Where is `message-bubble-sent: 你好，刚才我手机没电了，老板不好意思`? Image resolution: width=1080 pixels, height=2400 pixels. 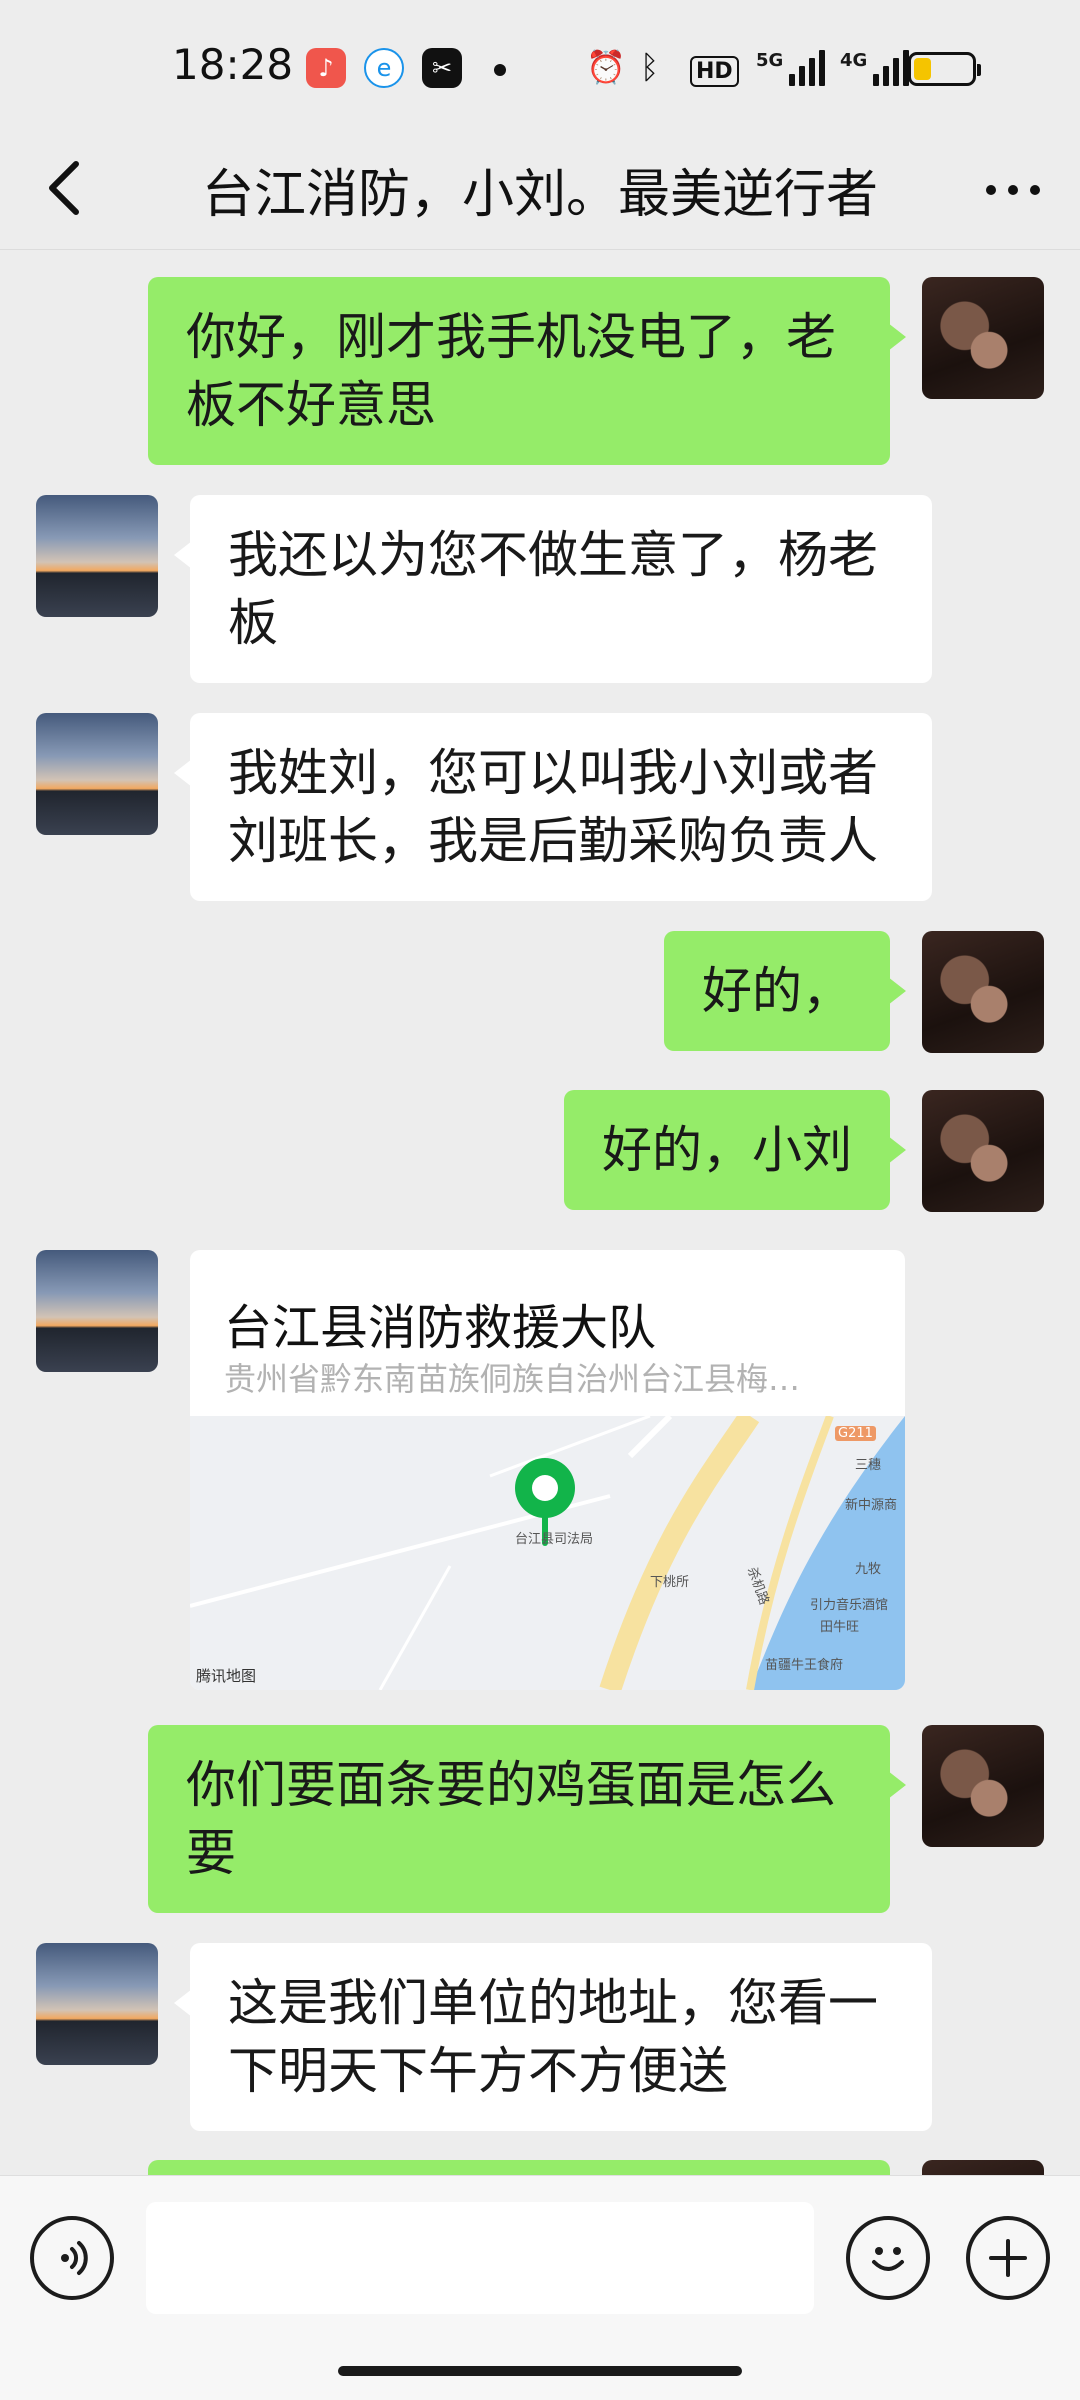 message-bubble-sent: 你好，刚才我手机没电了，老板不好意思 is located at coordinates (527, 371).